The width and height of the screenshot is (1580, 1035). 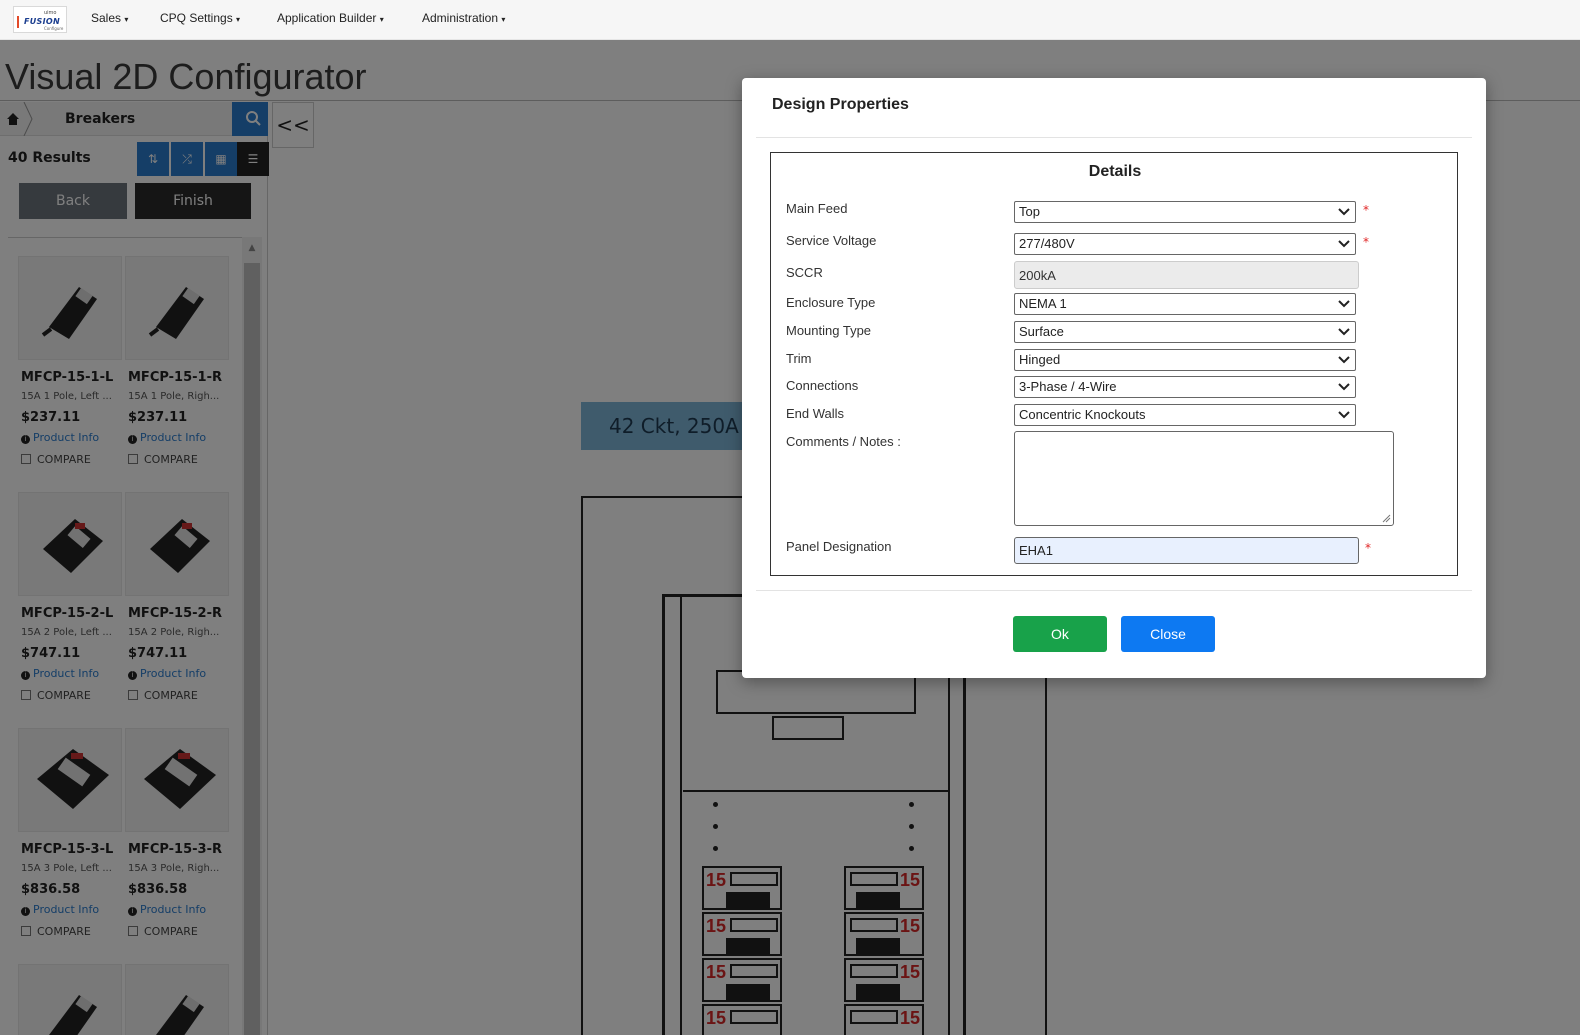 What do you see at coordinates (50, 13) in the screenshot?
I see `logo-top-text: uimo` at bounding box center [50, 13].